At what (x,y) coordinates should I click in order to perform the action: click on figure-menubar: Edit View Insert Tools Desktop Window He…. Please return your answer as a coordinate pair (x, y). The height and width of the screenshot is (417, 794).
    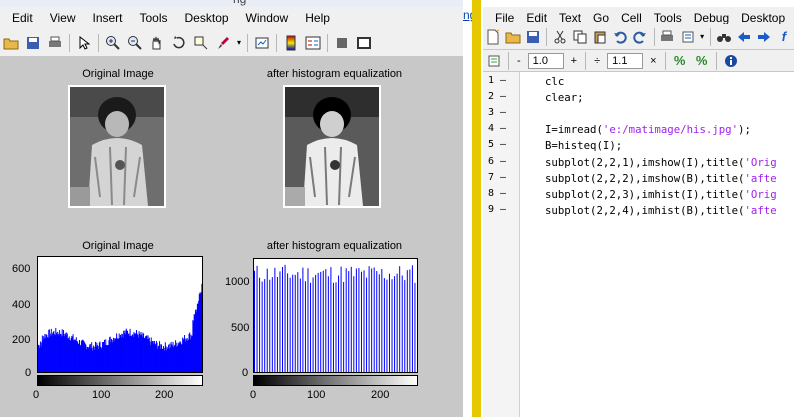
    Looking at the image, I should click on (231, 18).